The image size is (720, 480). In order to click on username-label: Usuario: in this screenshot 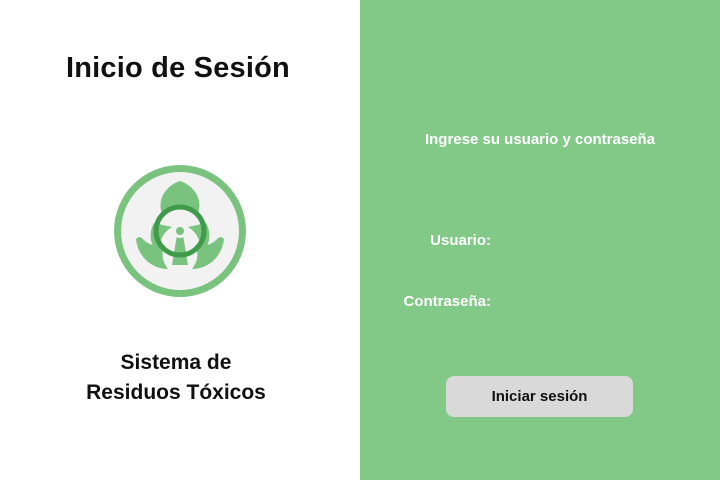, I will do `click(460, 240)`.